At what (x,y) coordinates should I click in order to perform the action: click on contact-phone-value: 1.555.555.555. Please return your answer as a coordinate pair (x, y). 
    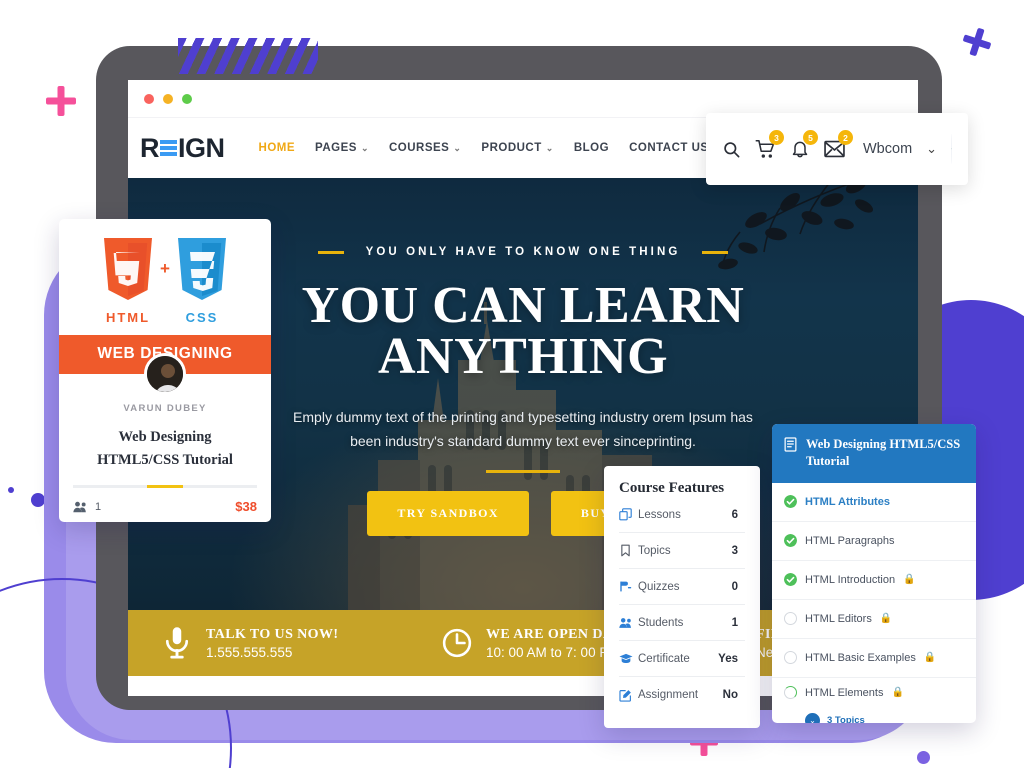
    Looking at the image, I should click on (249, 652).